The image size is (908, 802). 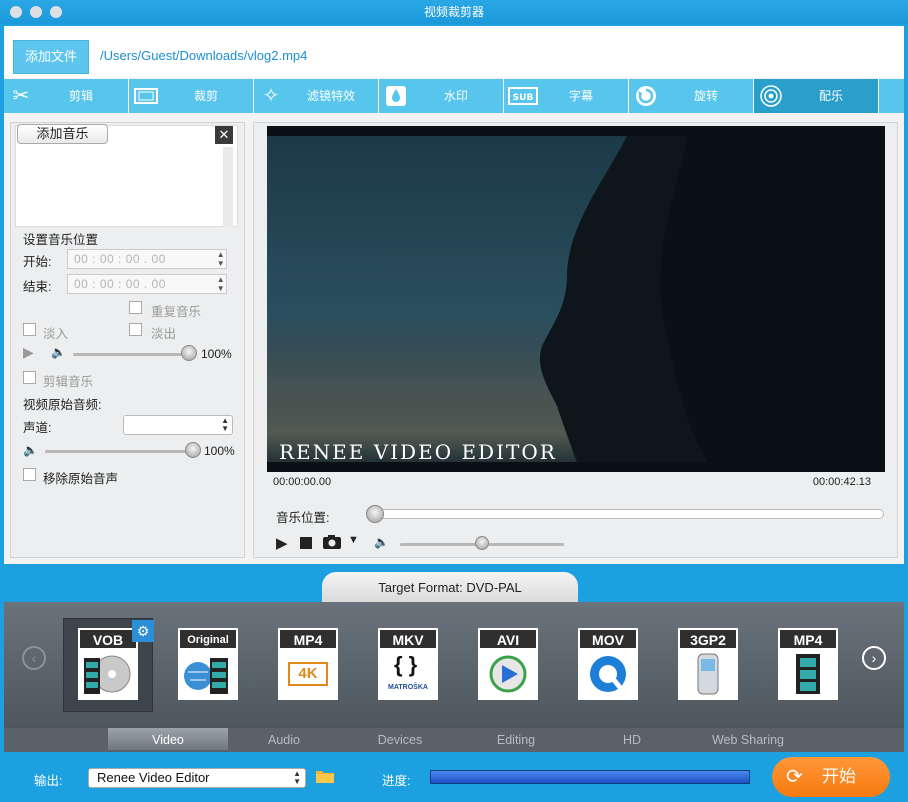 What do you see at coordinates (221, 284) in the screenshot?
I see `end-time-stepper: ▲ ▼` at bounding box center [221, 284].